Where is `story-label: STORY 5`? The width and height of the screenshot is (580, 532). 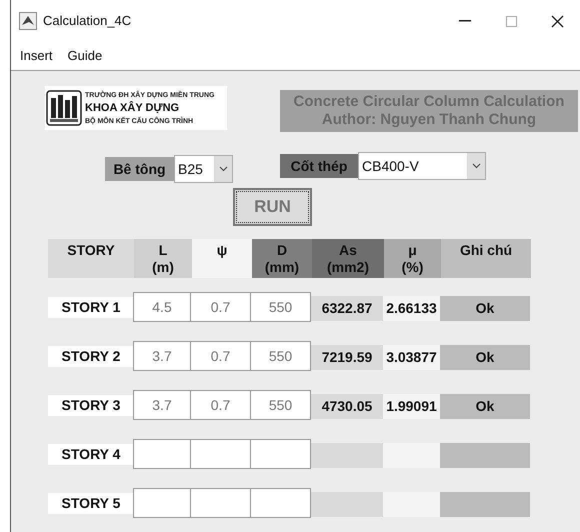 story-label: STORY 5 is located at coordinates (91, 503).